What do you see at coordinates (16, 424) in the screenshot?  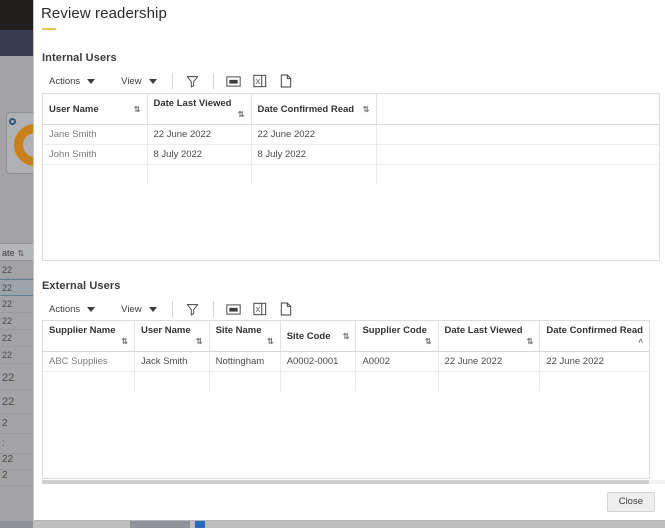 I see `background-table-row: 2` at bounding box center [16, 424].